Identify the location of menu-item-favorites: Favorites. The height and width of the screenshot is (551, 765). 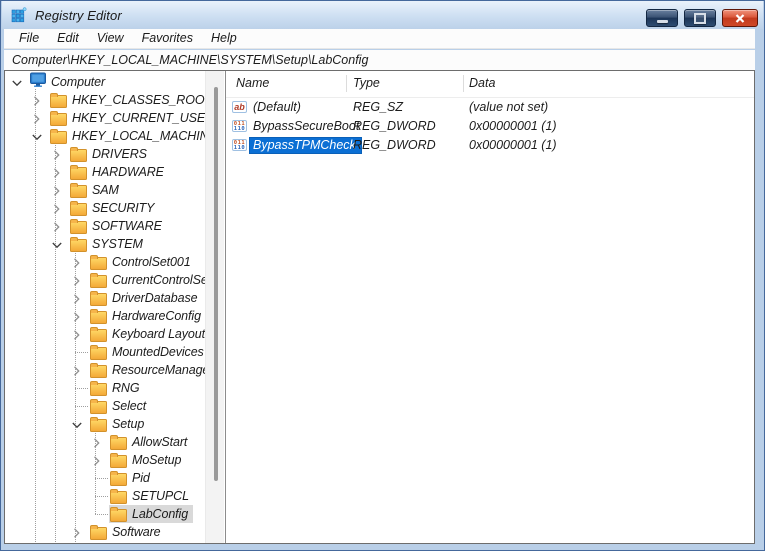
(167, 38).